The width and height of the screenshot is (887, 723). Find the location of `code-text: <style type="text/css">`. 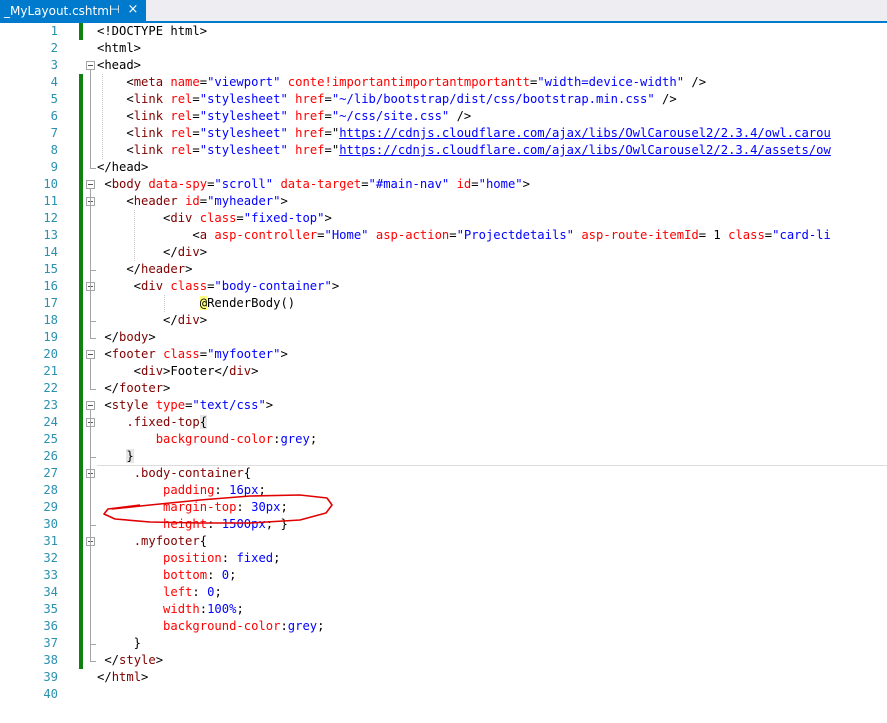

code-text: <style type="text/css"> is located at coordinates (185, 405).